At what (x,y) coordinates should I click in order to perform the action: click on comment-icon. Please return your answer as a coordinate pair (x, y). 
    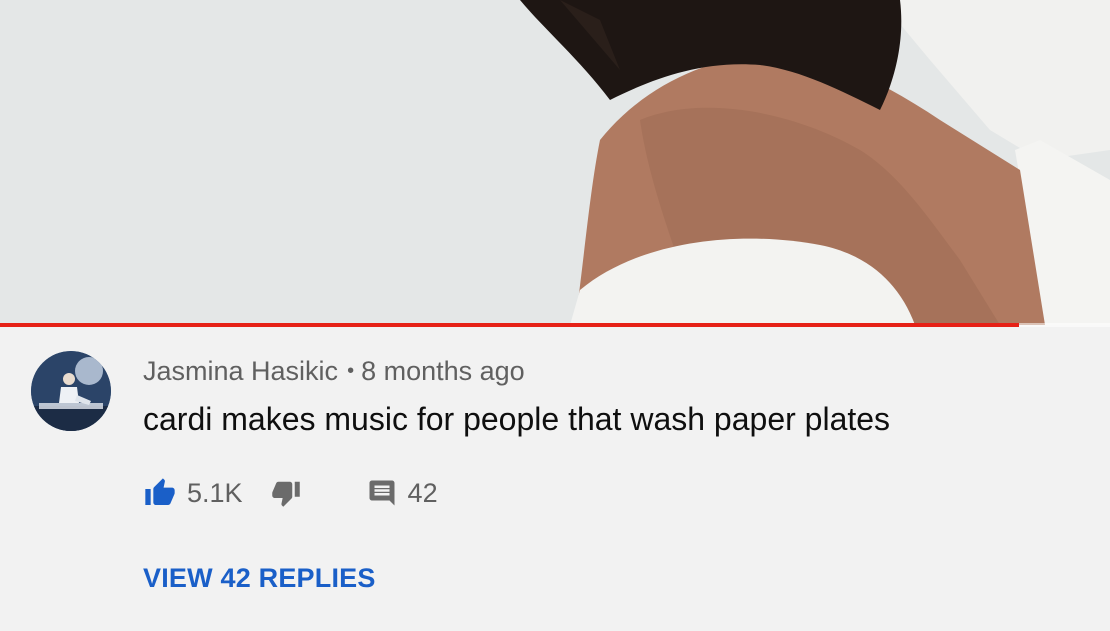
    Looking at the image, I should click on (382, 493).